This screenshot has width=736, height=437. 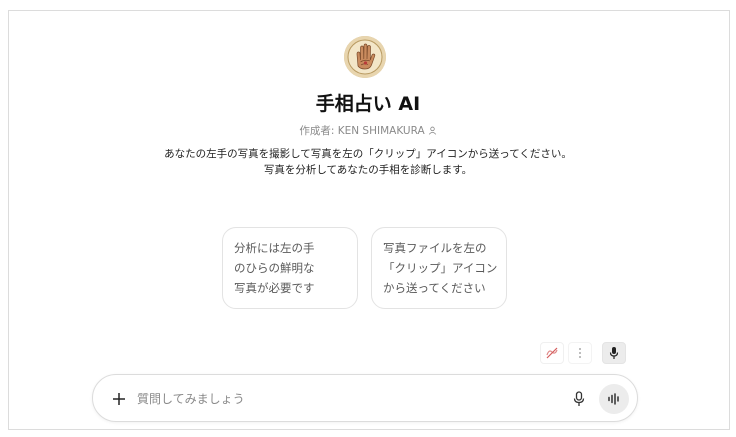 I want to click on suggestion-text: から送ってください, so click(x=434, y=288).